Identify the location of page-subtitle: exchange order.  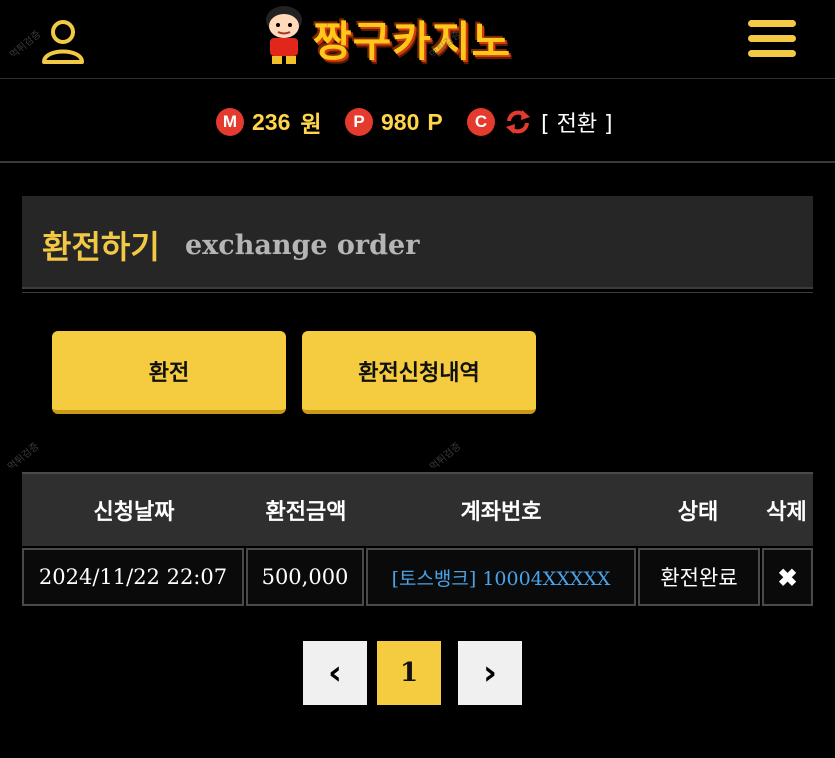
(302, 245).